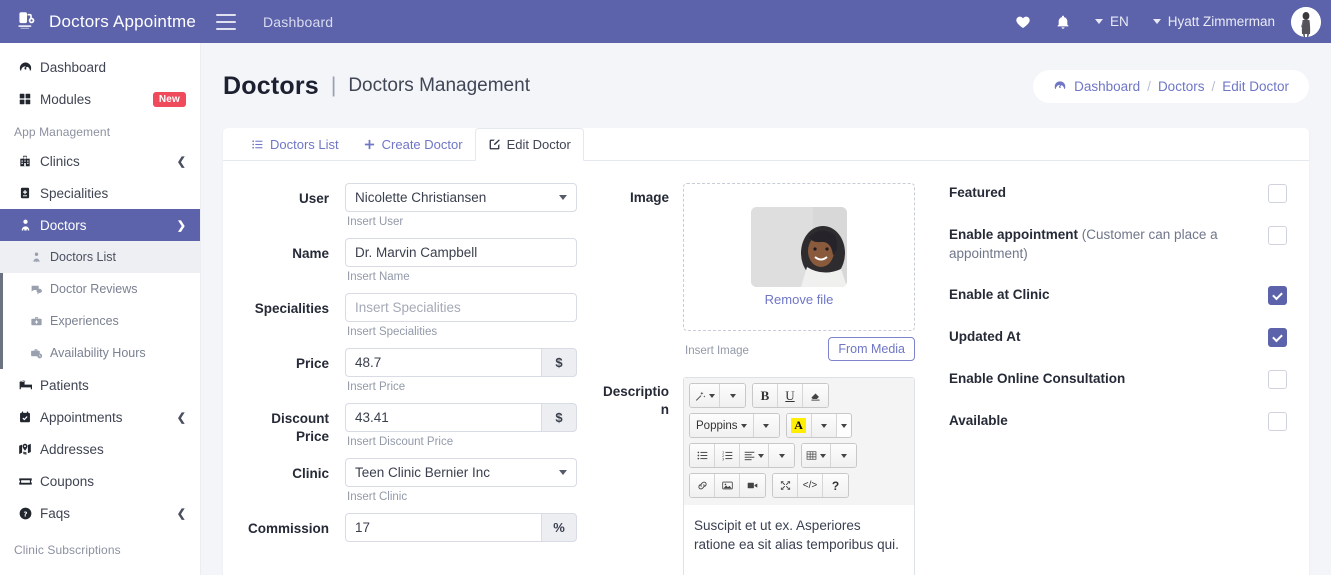 The height and width of the screenshot is (575, 1331). Describe the element at coordinates (29, 67) in the screenshot. I see `speedometer-icon` at that location.